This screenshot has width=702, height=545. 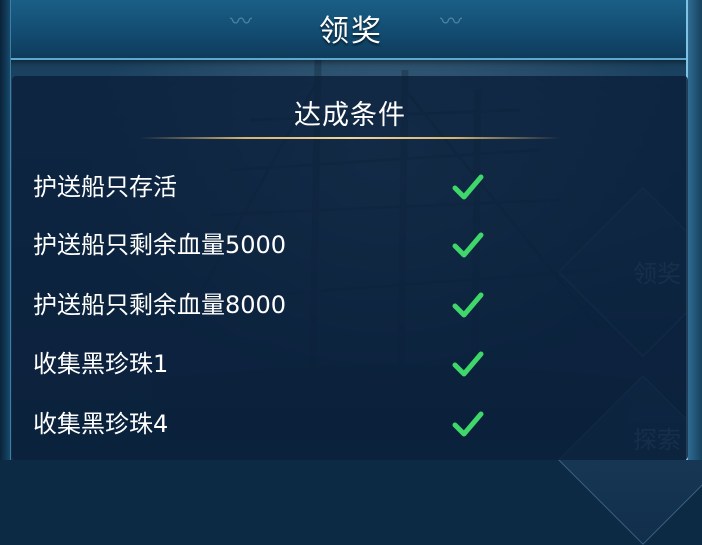 What do you see at coordinates (350, 115) in the screenshot?
I see `conditions-title: 达成条件` at bounding box center [350, 115].